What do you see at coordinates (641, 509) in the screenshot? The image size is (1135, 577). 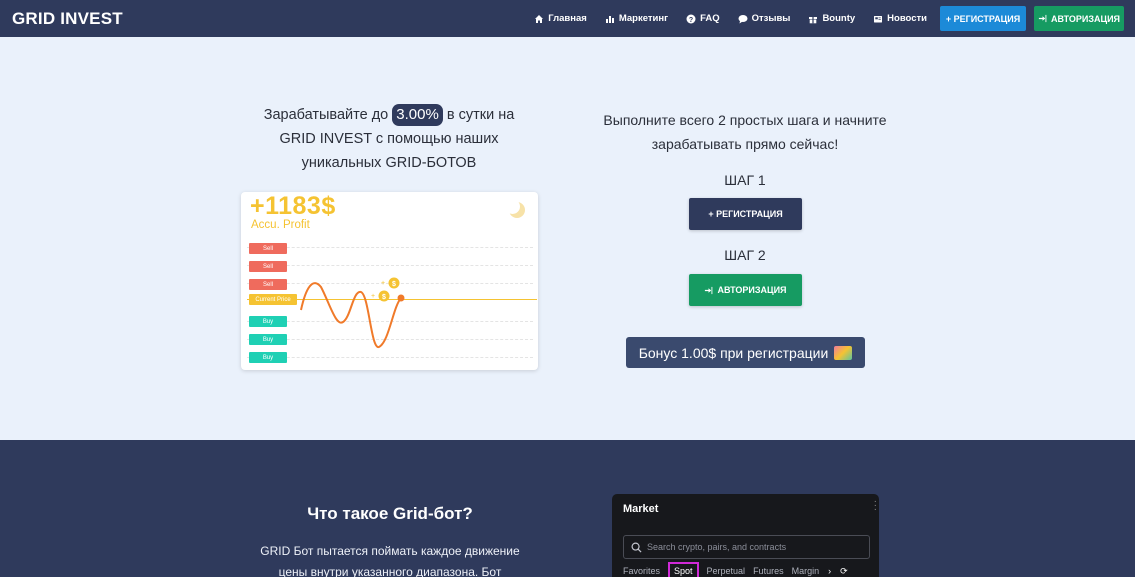 I see `market-title: Market` at bounding box center [641, 509].